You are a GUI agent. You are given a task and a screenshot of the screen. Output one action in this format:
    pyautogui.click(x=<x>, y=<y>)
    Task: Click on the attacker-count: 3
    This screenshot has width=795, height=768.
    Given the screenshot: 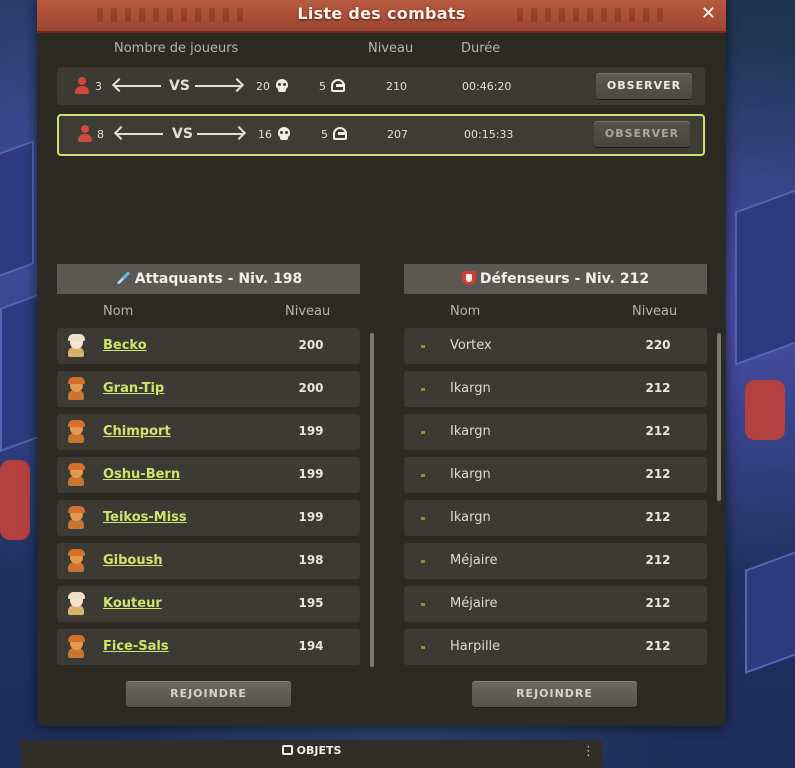 What is the action you would take?
    pyautogui.click(x=98, y=86)
    